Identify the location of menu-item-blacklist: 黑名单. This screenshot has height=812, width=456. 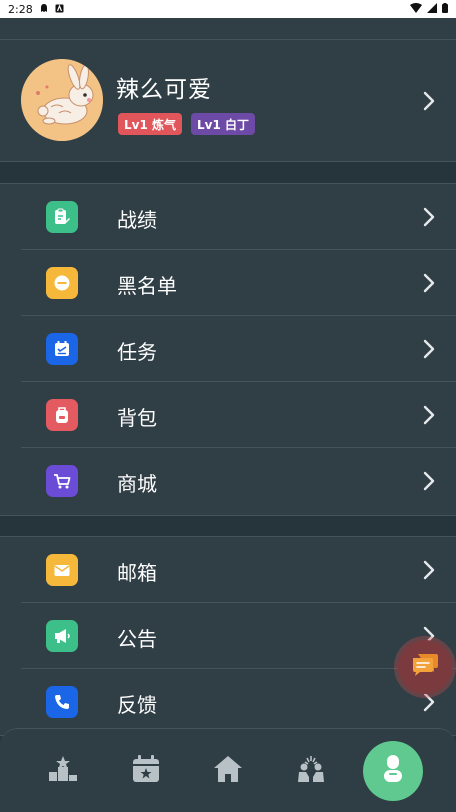
(228, 283).